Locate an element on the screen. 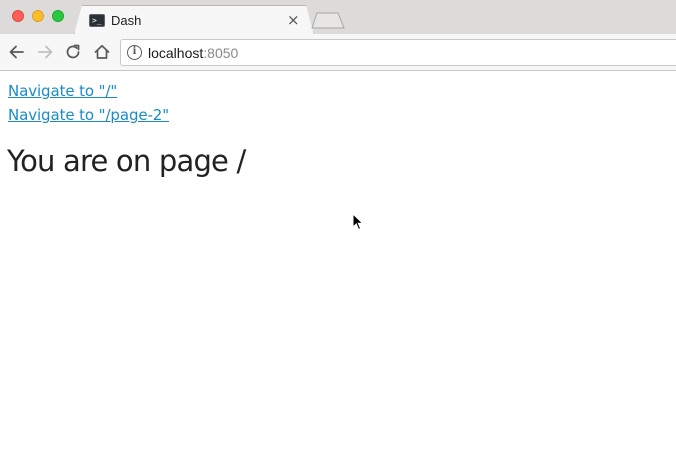 The width and height of the screenshot is (676, 462). home-icon is located at coordinates (102, 52).